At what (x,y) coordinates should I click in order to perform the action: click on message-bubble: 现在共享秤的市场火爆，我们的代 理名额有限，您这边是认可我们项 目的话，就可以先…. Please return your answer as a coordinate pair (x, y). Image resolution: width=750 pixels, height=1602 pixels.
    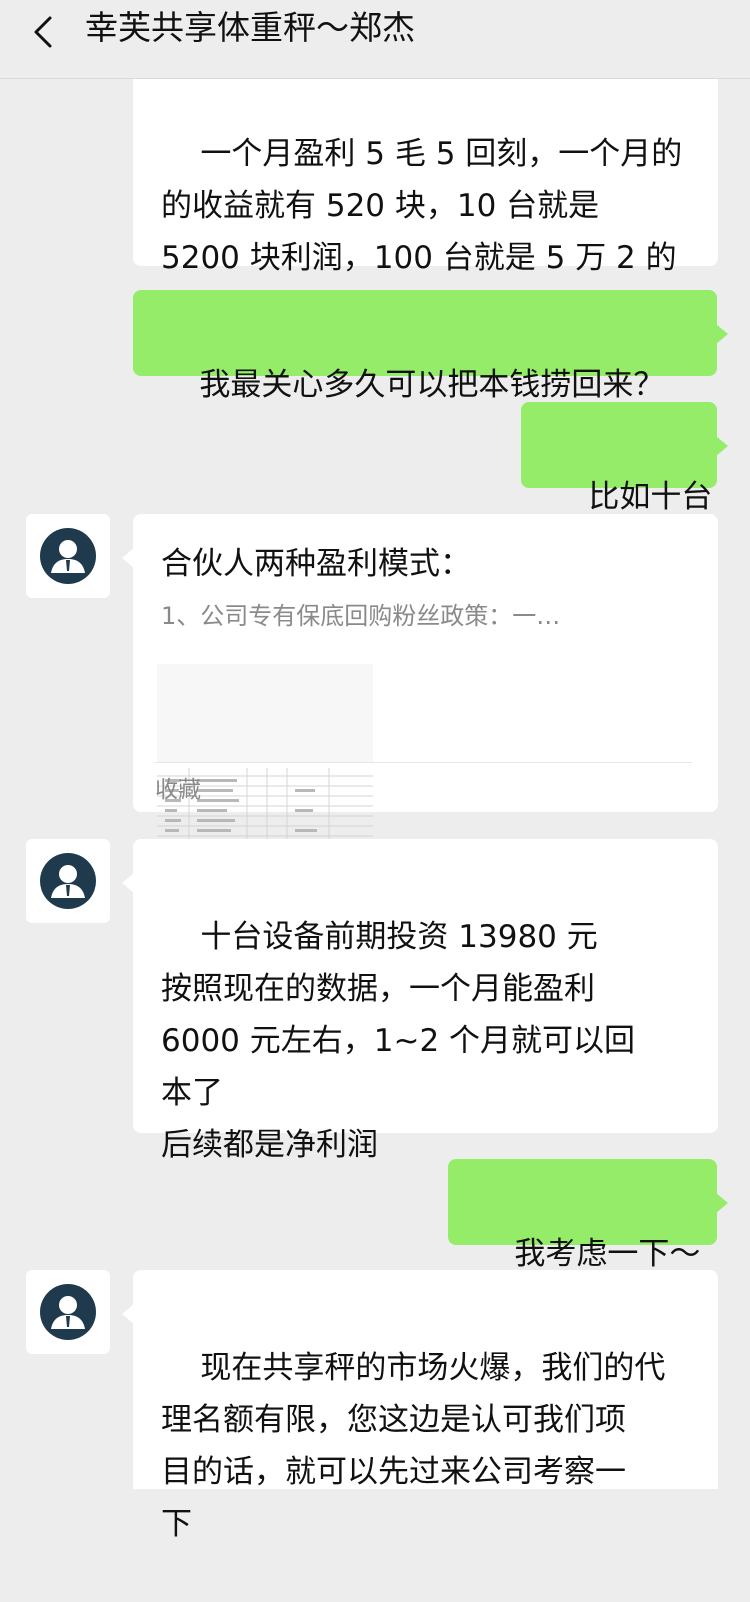
    Looking at the image, I should click on (420, 1406).